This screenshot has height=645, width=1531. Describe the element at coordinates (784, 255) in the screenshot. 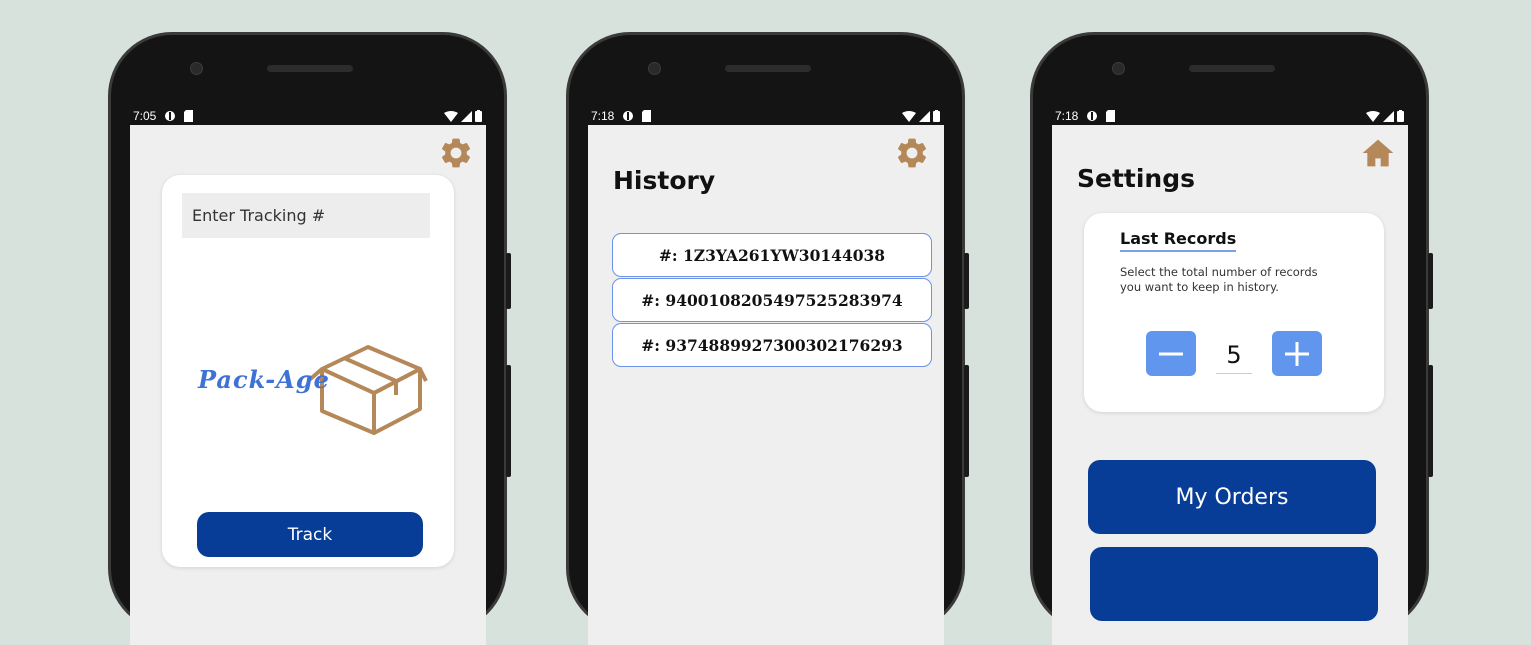

I see `history-item-number: 1Z3YA261YW30144038` at that location.